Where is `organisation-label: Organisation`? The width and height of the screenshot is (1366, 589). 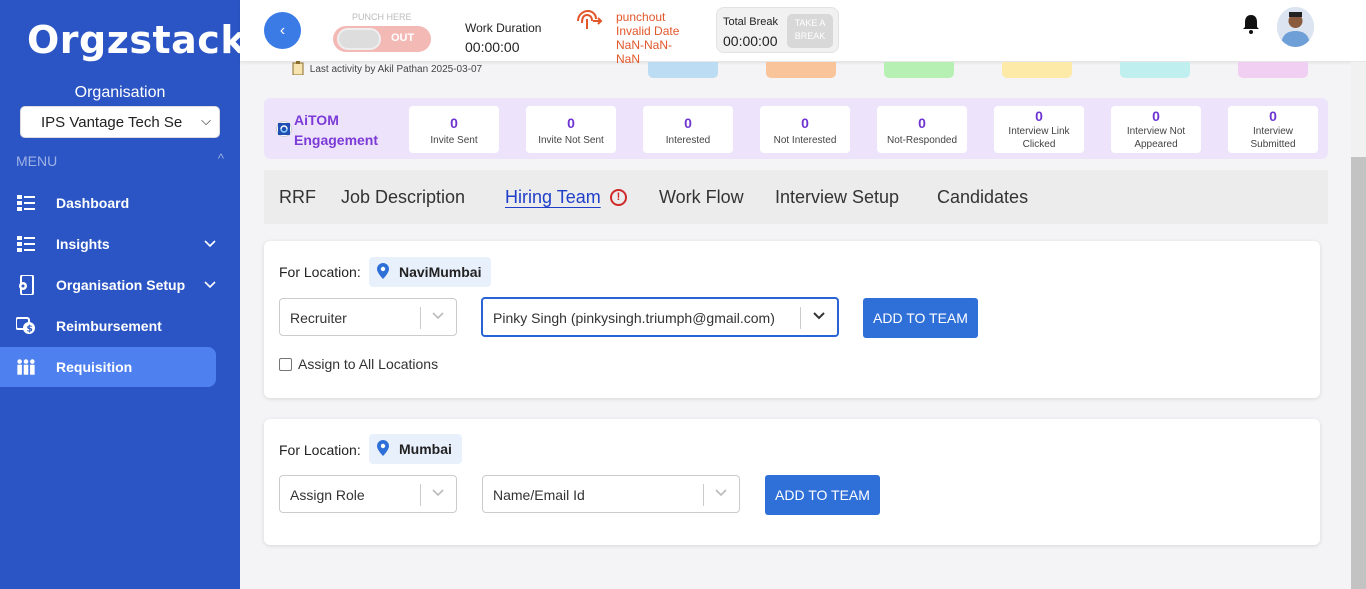 organisation-label: Organisation is located at coordinates (120, 92).